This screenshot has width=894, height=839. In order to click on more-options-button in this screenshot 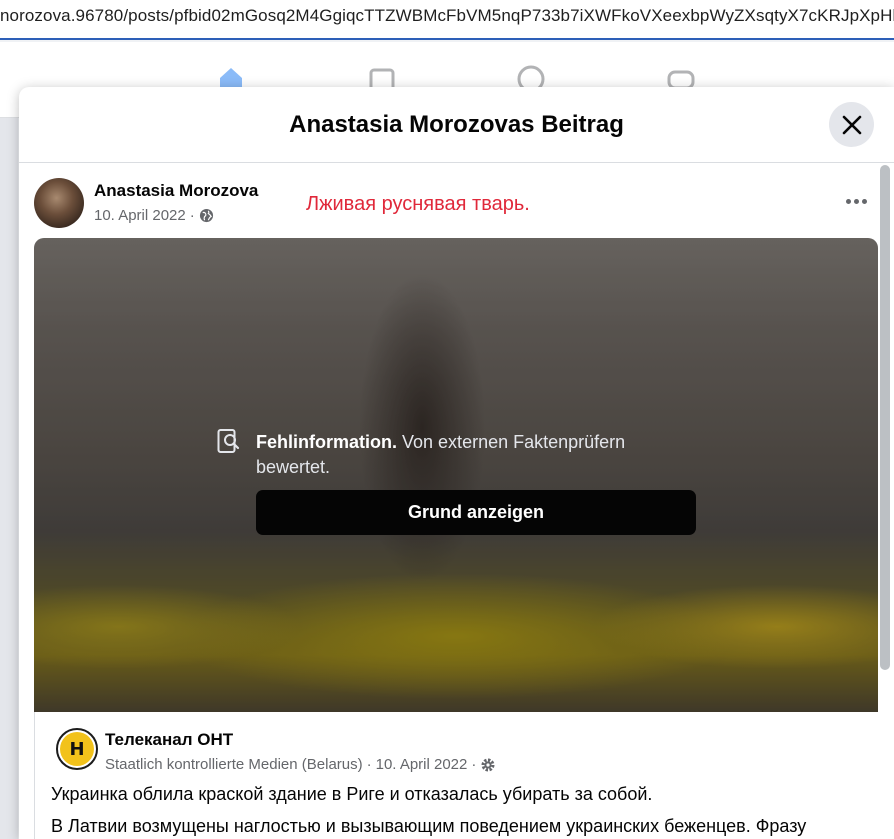, I will do `click(856, 201)`.